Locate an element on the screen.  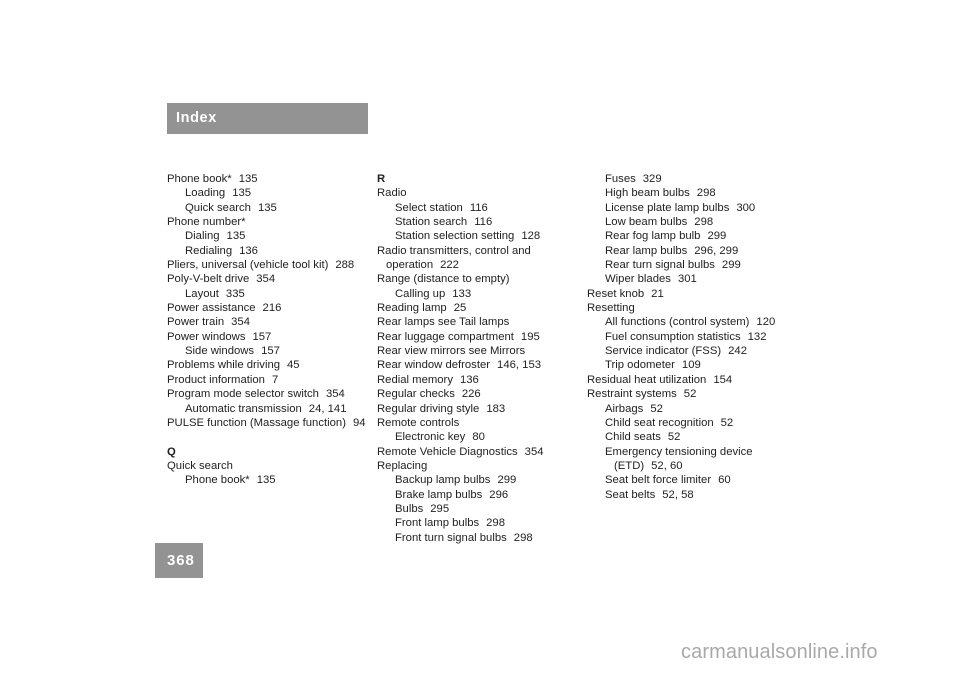
index-entry: Brake lamp bulbs 296 is located at coordinates (479, 495).